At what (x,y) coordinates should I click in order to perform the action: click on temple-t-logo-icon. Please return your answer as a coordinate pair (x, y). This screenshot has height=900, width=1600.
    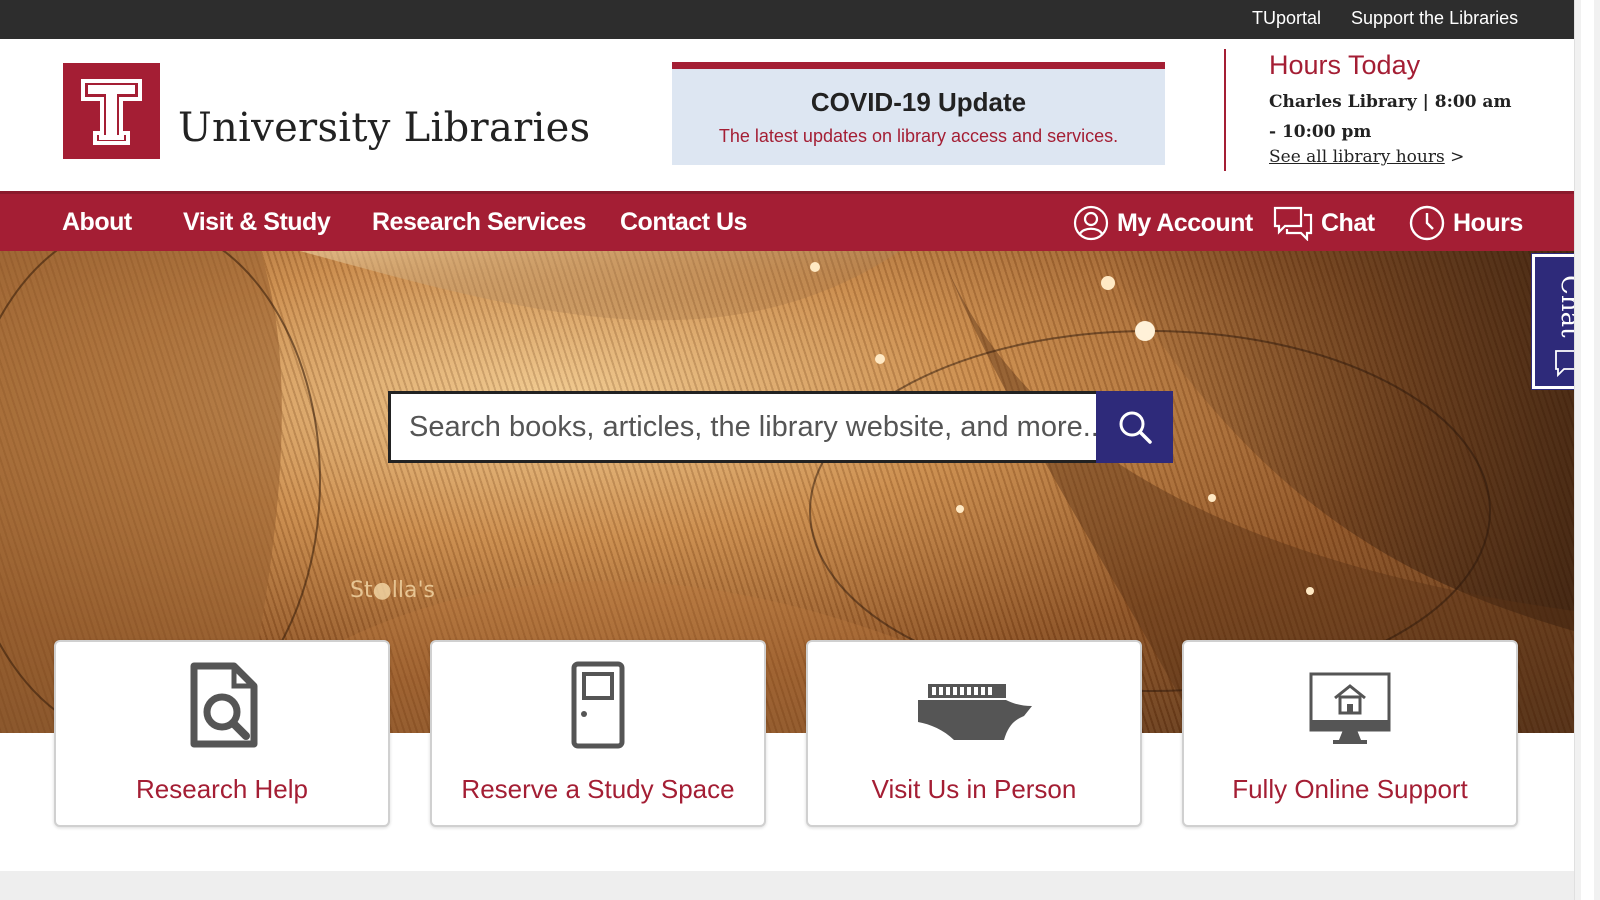
    Looking at the image, I should click on (111, 112).